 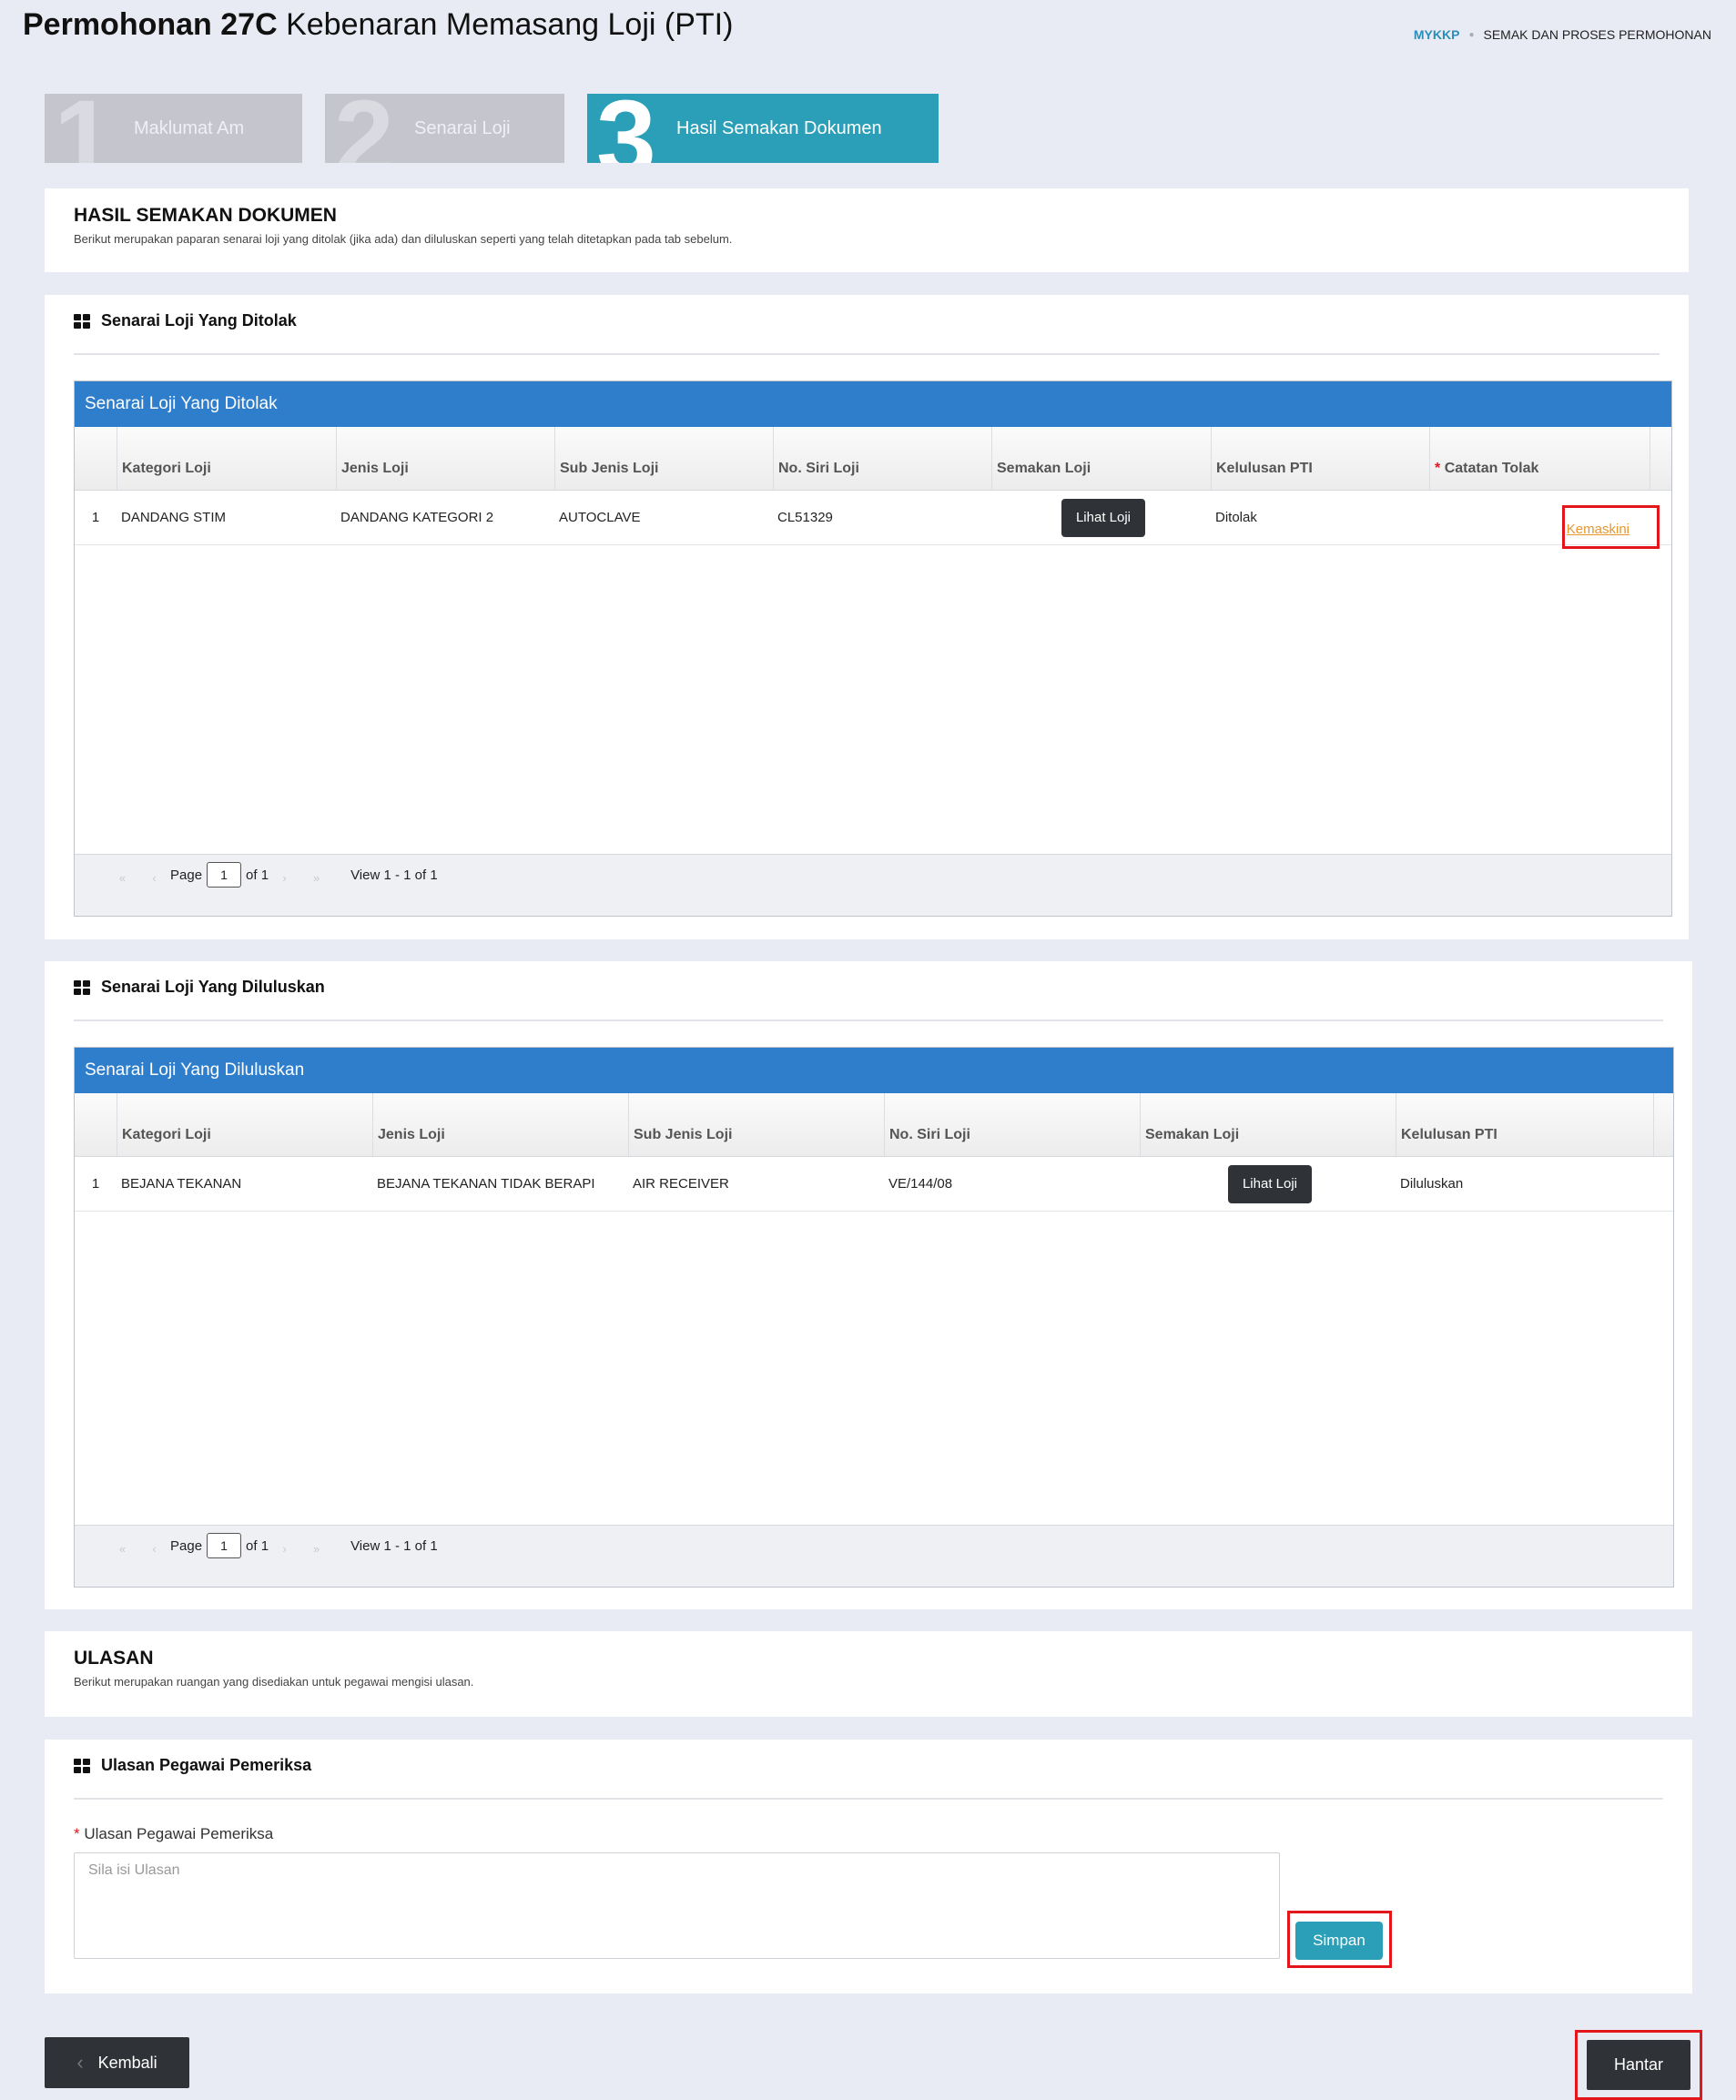 I want to click on cell-kategori: DANDANG STIM, so click(x=174, y=517).